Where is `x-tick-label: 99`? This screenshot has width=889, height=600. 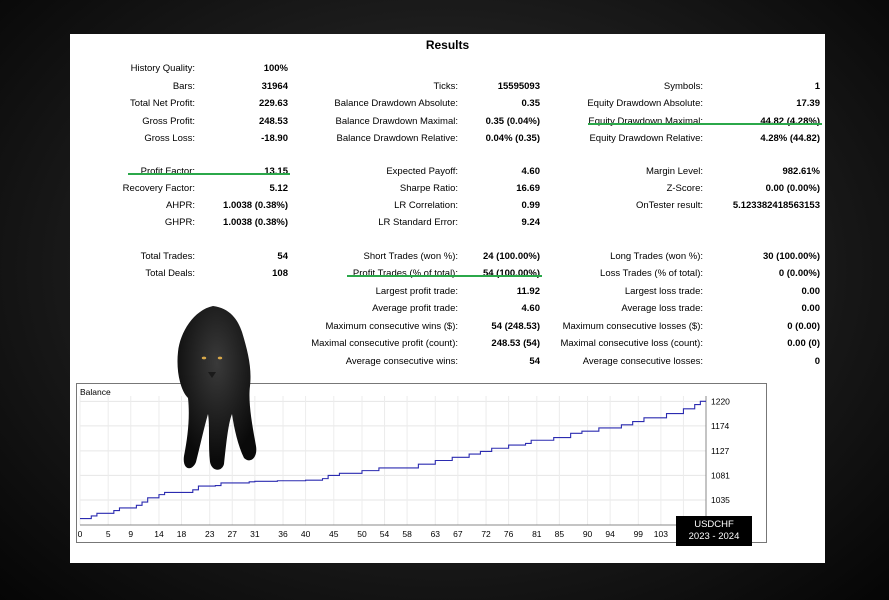 x-tick-label: 99 is located at coordinates (639, 534).